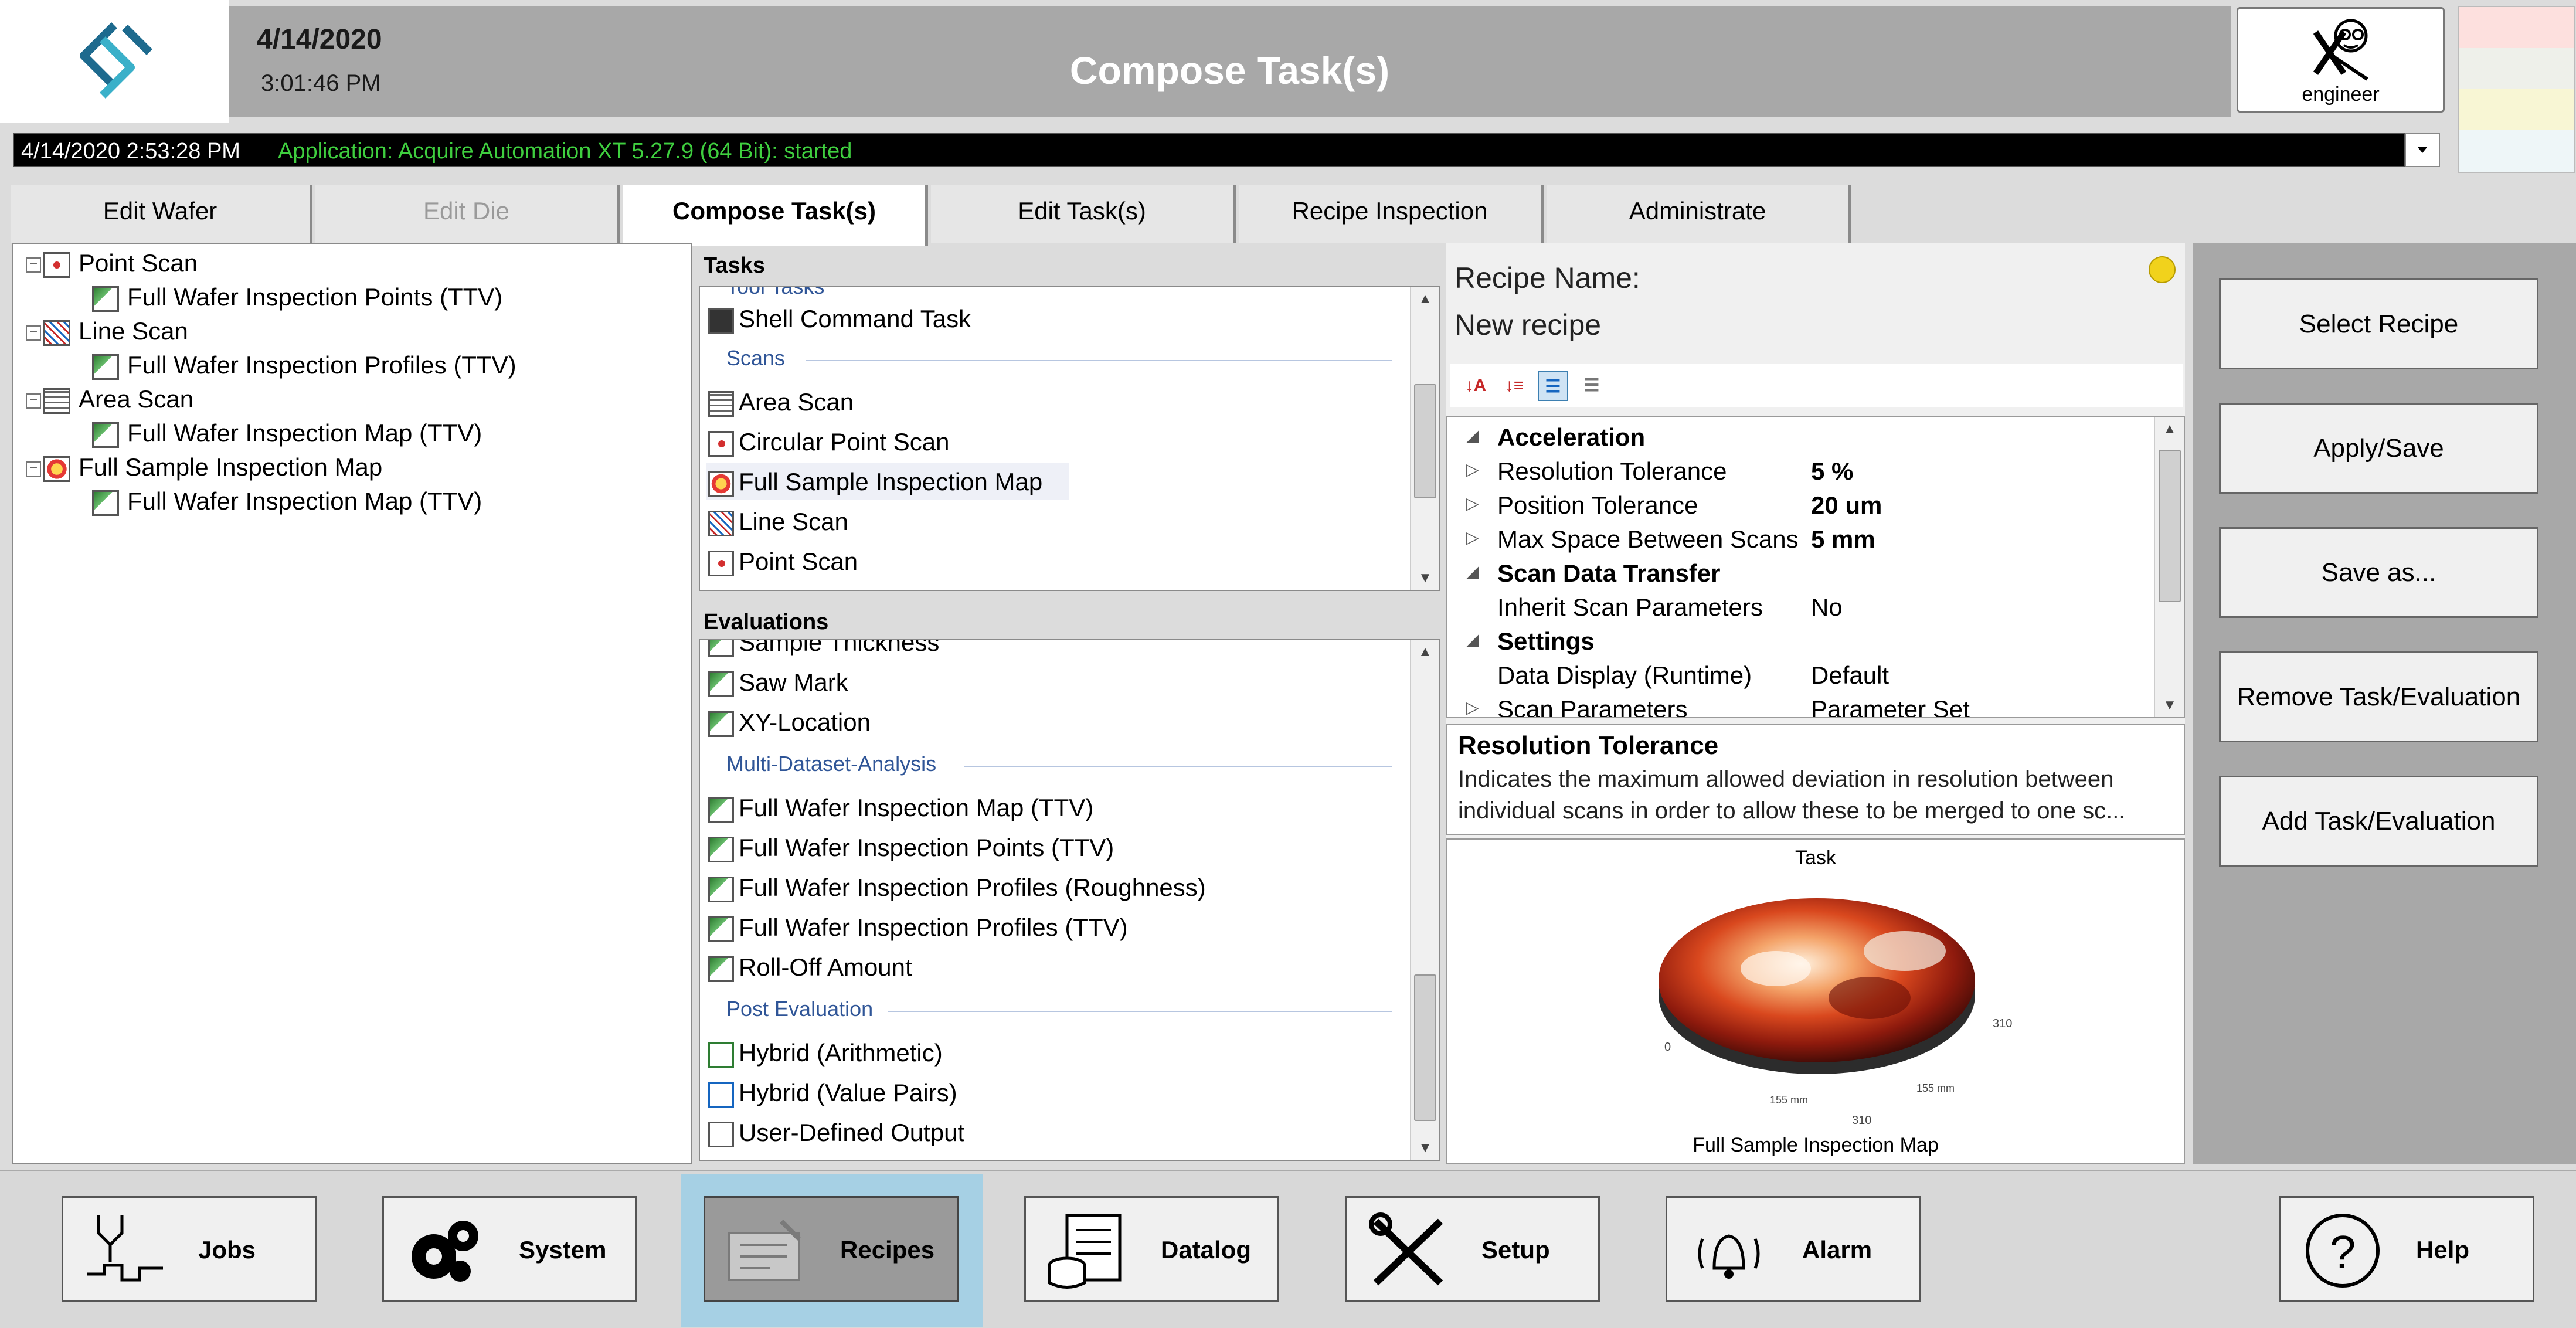 The image size is (2576, 1328). I want to click on list-item-label: Full Wafer Inspection Map (TTV), so click(917, 807).